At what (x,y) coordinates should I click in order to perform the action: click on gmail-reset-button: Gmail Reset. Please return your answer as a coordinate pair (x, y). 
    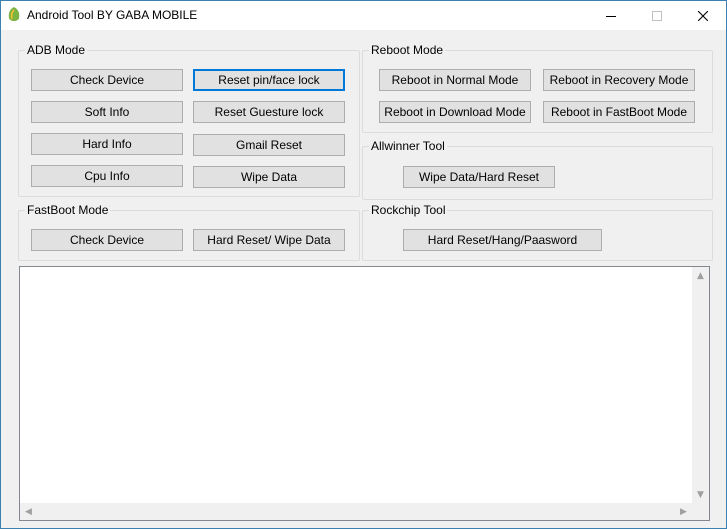
    Looking at the image, I should click on (269, 145).